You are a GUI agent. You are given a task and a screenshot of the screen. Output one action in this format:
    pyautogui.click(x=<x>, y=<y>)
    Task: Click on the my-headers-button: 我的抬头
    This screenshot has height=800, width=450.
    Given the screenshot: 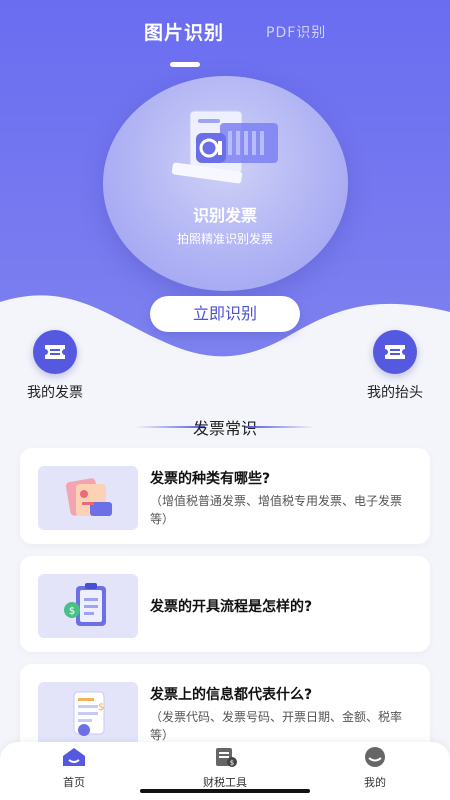 What is the action you would take?
    pyautogui.click(x=395, y=366)
    